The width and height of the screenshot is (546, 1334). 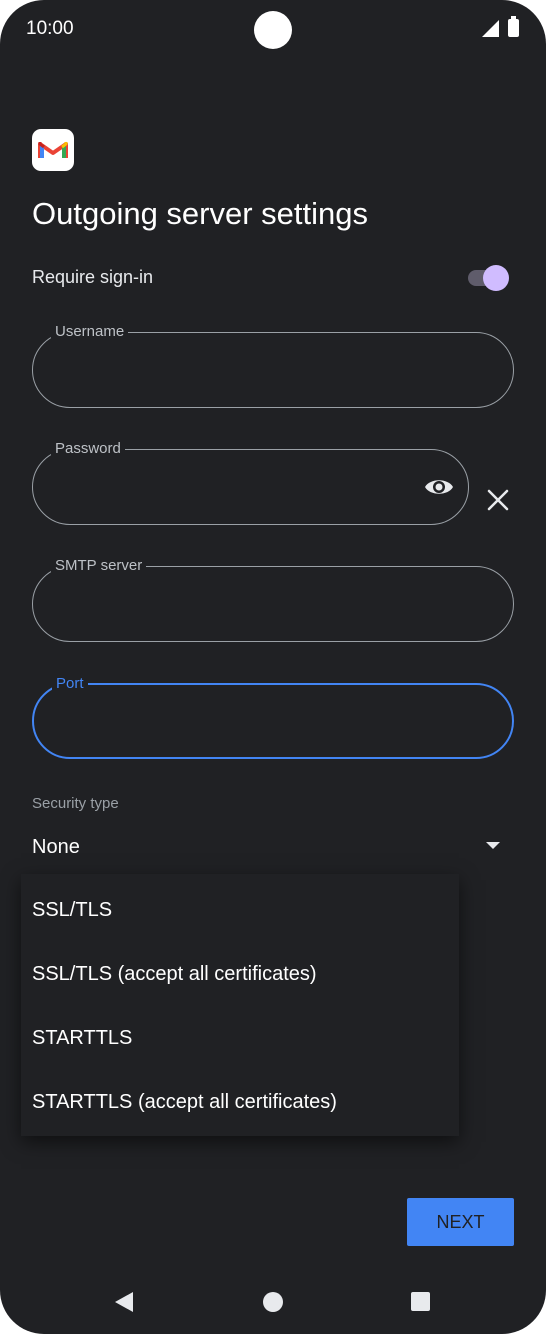 I want to click on status-time: 10:00, so click(x=50, y=28).